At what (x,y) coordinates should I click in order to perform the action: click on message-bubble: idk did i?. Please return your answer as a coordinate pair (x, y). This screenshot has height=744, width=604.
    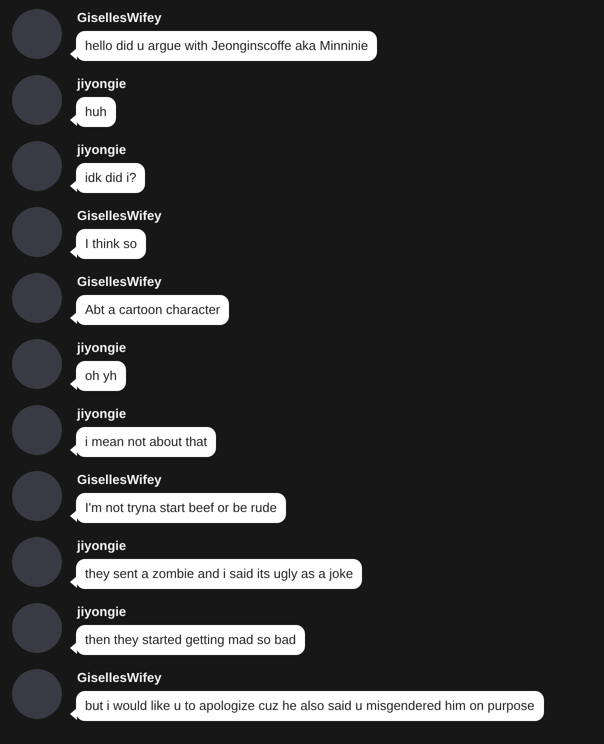
    Looking at the image, I should click on (108, 178).